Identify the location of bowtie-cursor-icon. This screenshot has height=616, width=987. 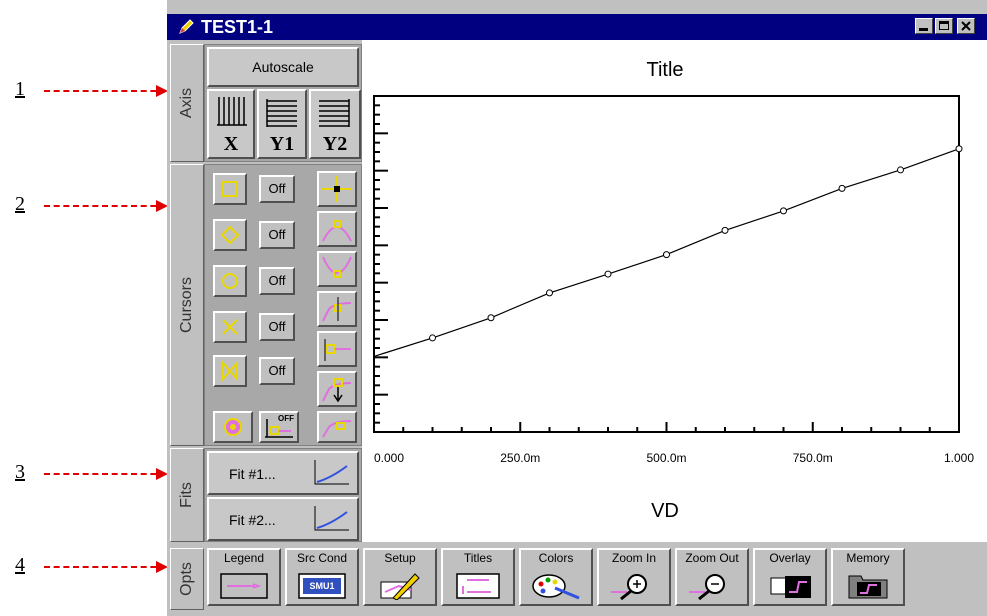
(230, 371).